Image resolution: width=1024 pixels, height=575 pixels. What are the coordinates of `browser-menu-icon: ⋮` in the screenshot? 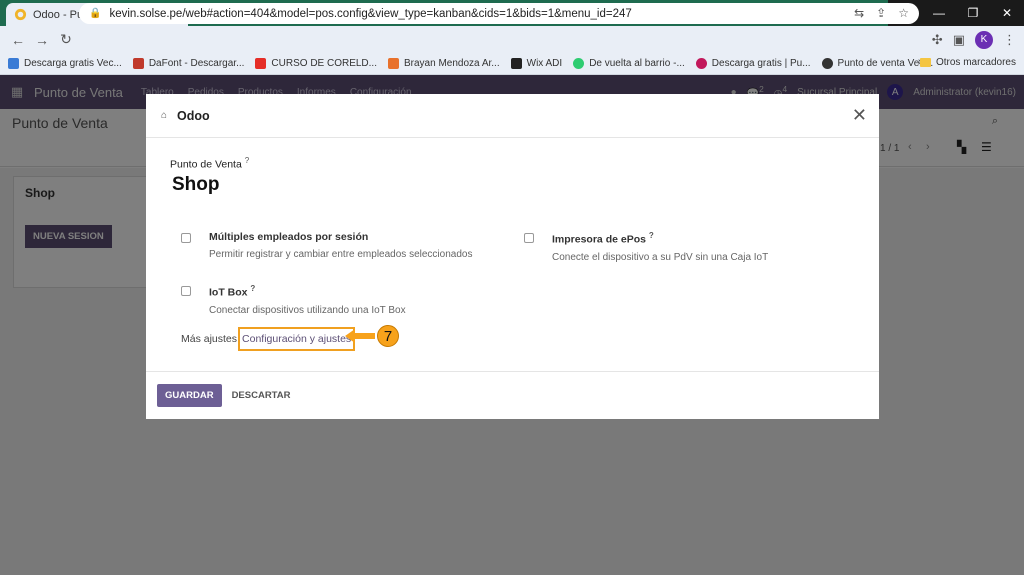 It's located at (1009, 40).